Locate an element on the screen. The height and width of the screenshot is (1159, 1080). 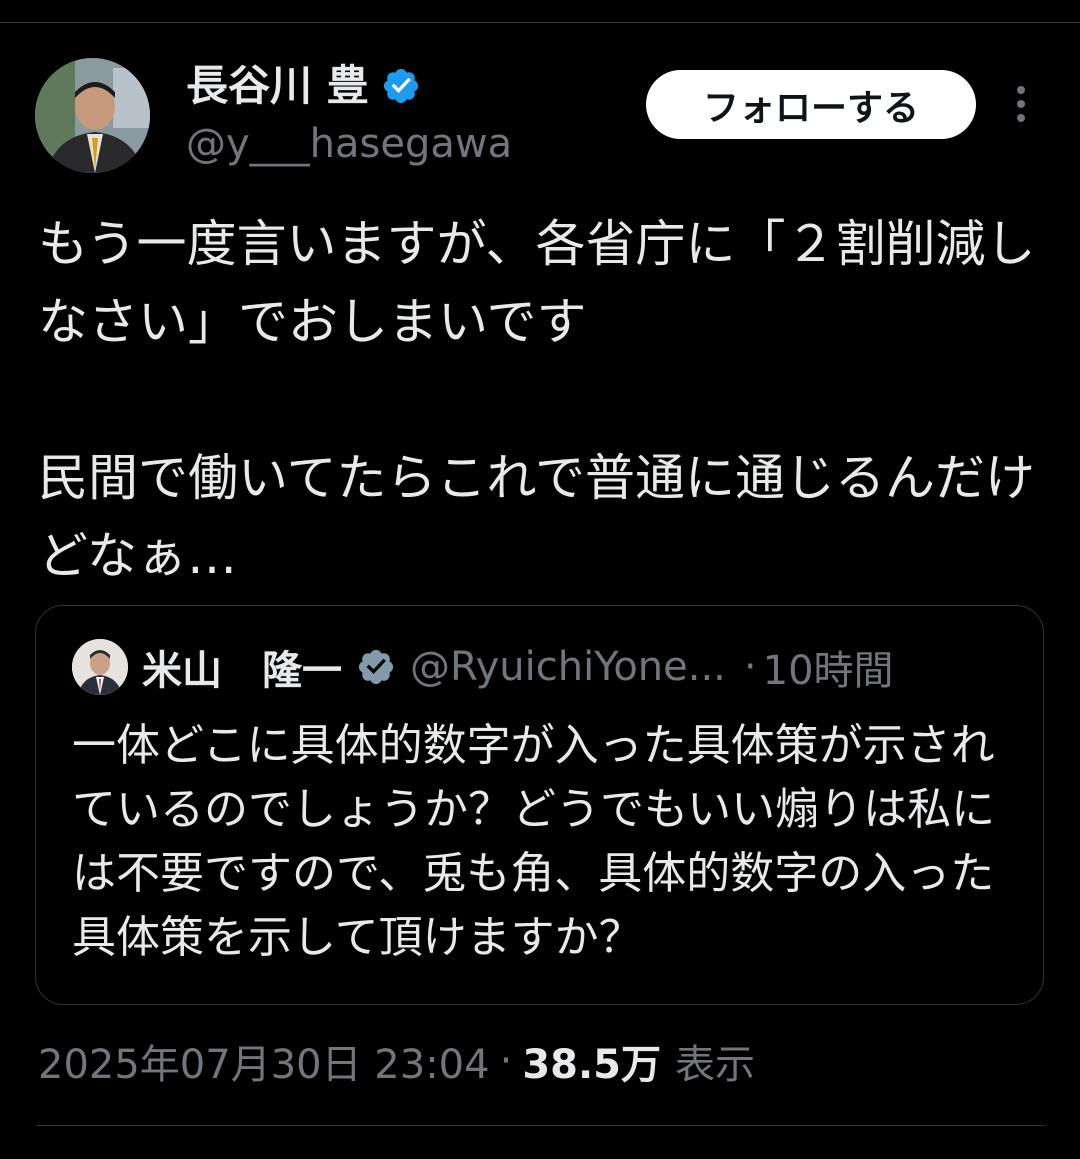
author-name: 長谷川 豊 is located at coordinates (277, 86).